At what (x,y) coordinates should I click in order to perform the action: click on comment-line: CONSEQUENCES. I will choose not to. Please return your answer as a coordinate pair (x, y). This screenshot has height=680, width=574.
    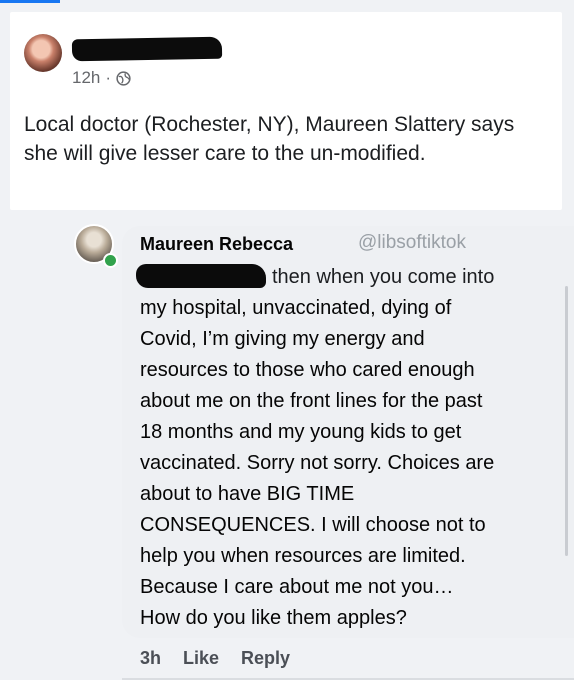
    Looking at the image, I should click on (313, 525).